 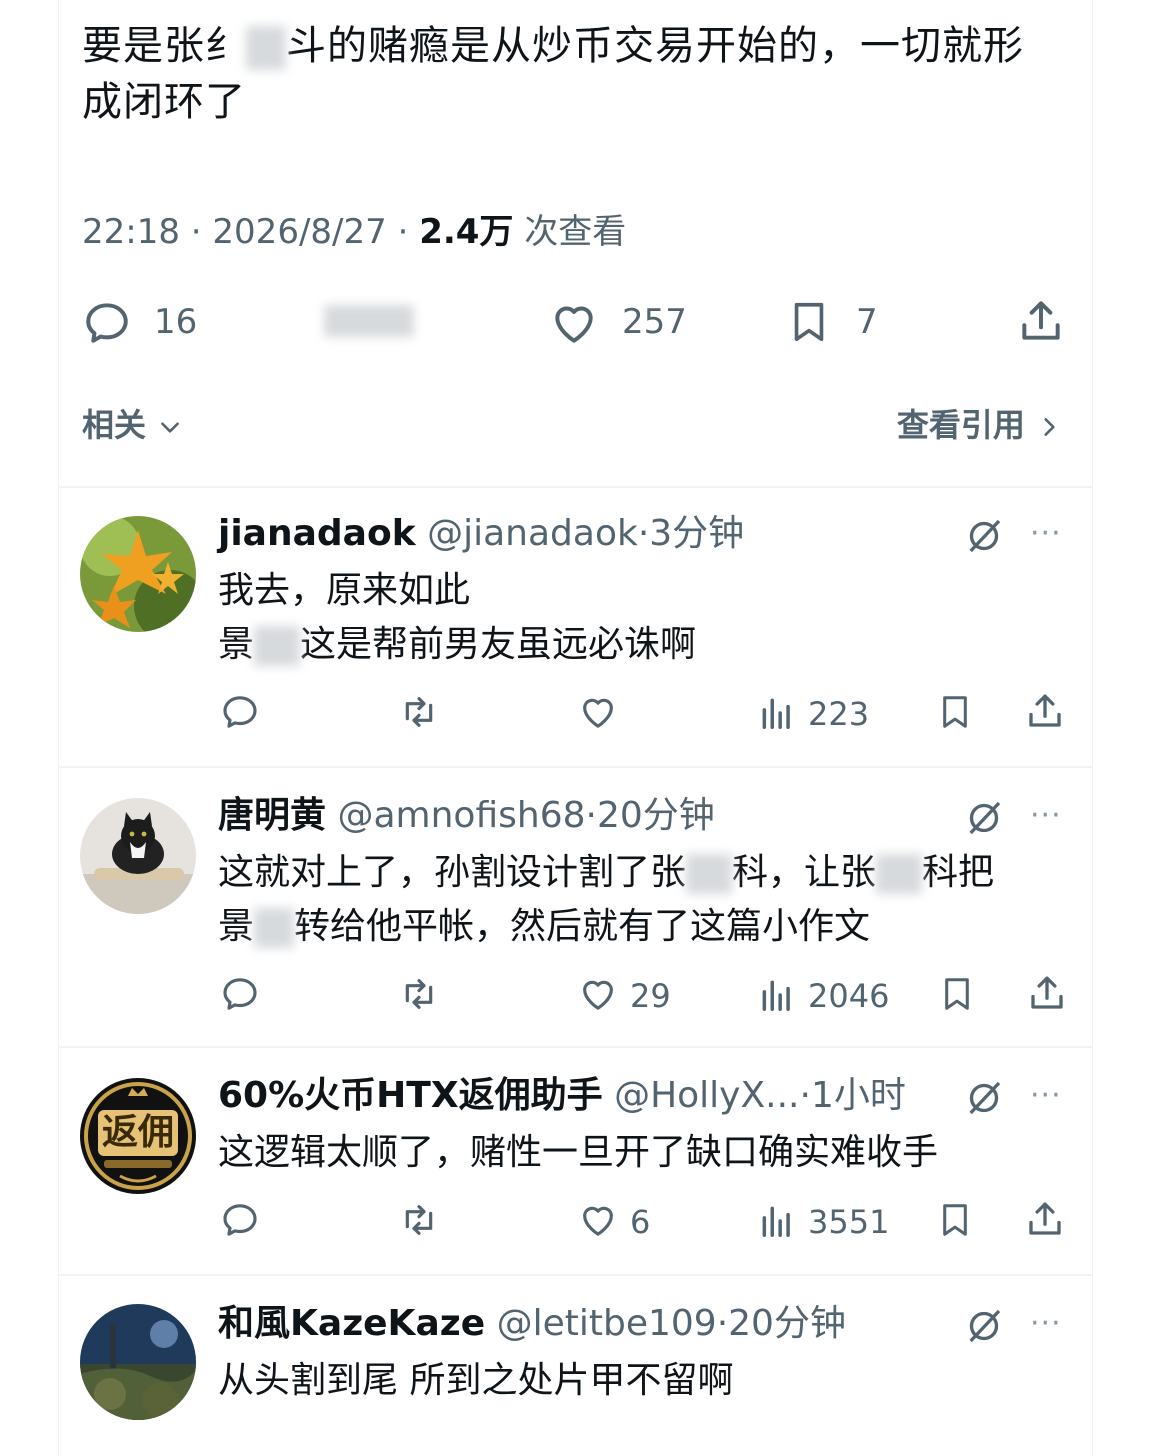 I want to click on views-label: 次查看, so click(x=575, y=232).